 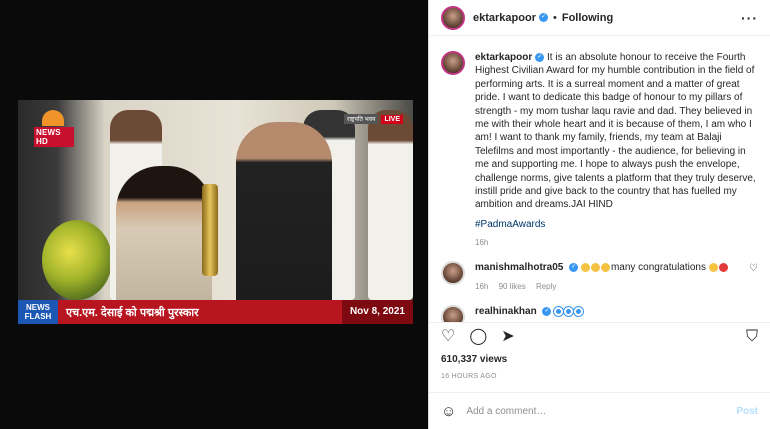 What do you see at coordinates (77, 260) in the screenshot?
I see `flower-arrangement` at bounding box center [77, 260].